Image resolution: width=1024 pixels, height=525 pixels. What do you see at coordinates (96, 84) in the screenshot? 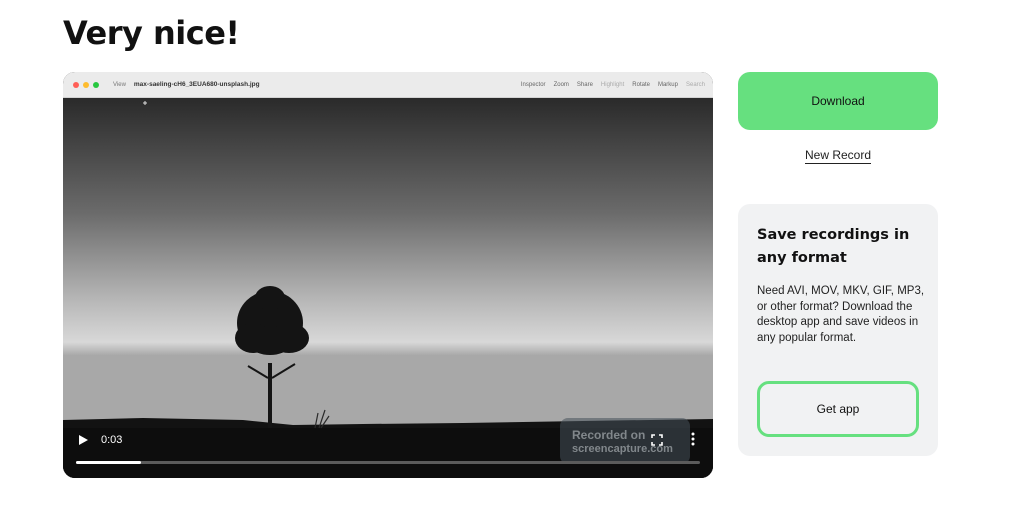
I see `zoom-dot-icon` at bounding box center [96, 84].